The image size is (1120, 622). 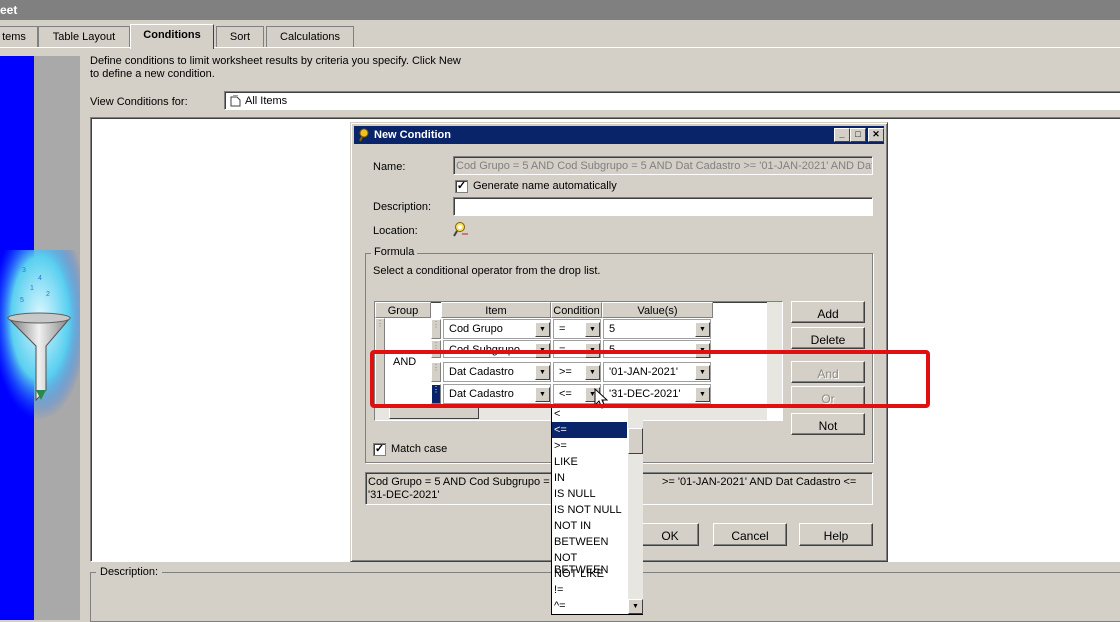 I want to click on summary-text-line2: '31-DEC-2021', so click(x=404, y=495).